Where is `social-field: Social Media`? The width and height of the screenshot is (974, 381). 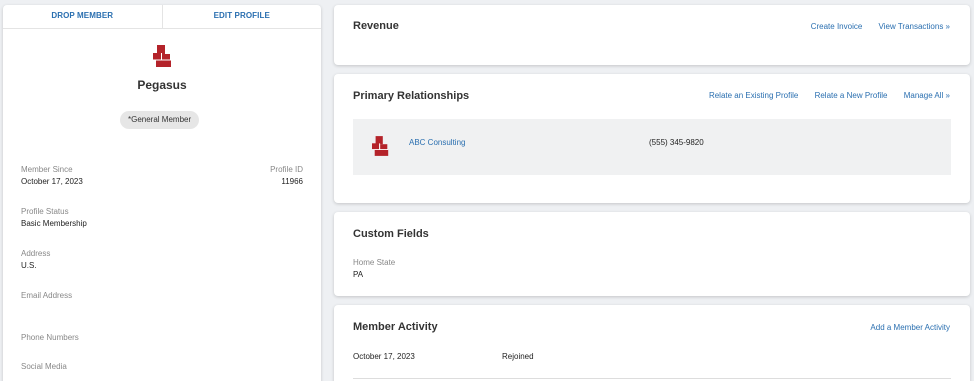
social-field: Social Media is located at coordinates (44, 368).